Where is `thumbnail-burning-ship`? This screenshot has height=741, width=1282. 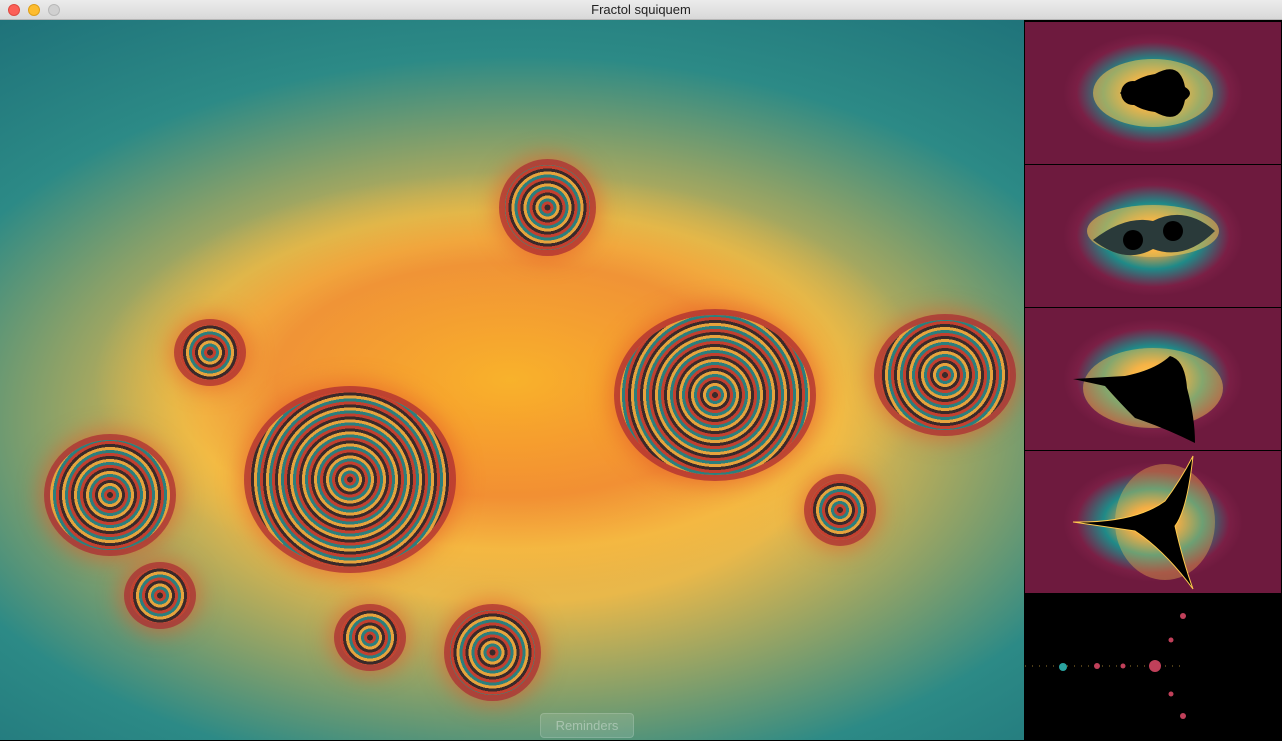
thumbnail-burning-ship is located at coordinates (1153, 379).